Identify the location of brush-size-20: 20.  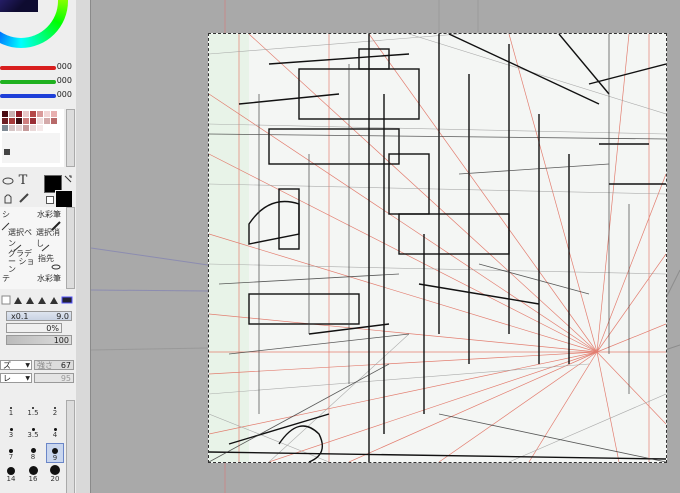
(55, 475).